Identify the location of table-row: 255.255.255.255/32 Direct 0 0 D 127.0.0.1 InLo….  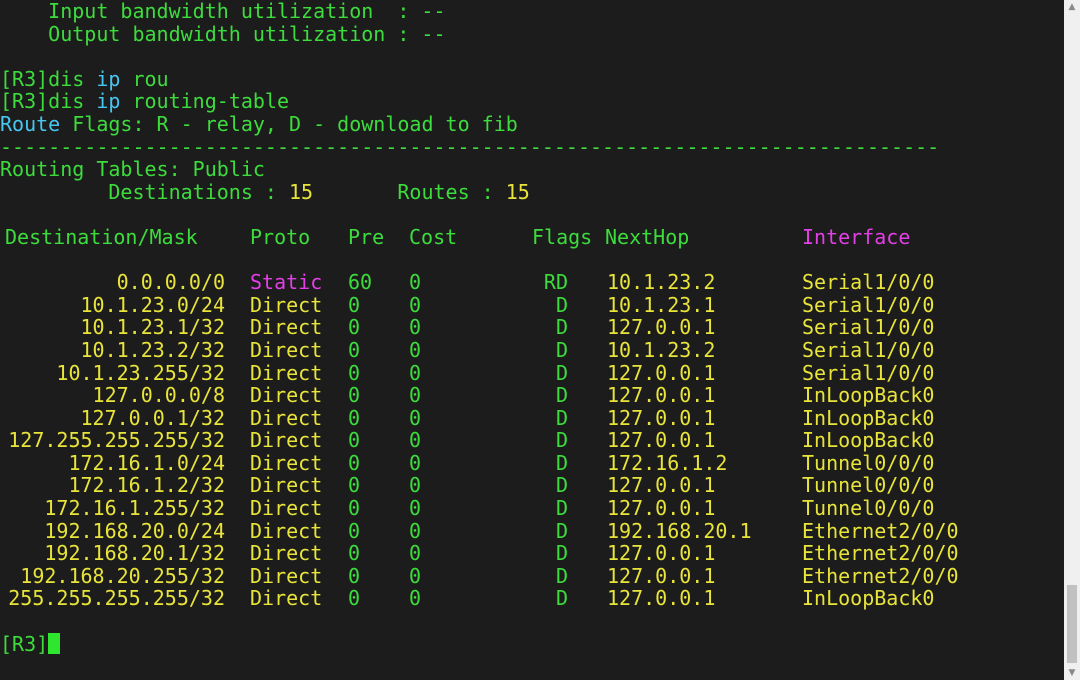
(532, 598).